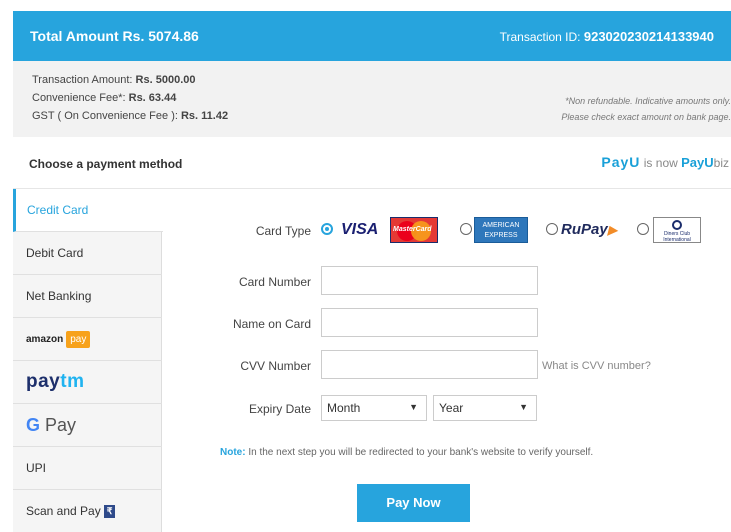  What do you see at coordinates (327, 229) in the screenshot?
I see `radio-checked-icon` at bounding box center [327, 229].